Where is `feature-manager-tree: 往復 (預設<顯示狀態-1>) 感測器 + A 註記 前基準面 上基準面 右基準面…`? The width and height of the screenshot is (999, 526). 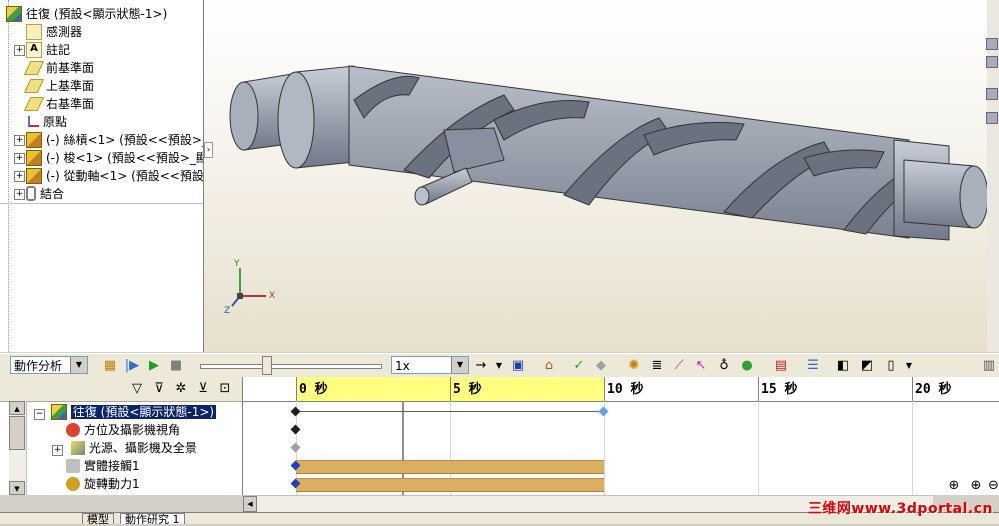 feature-manager-tree: 往復 (預設<顯示狀態-1>) 感測器 + A 註記 前基準面 上基準面 右基準面… is located at coordinates (102, 176).